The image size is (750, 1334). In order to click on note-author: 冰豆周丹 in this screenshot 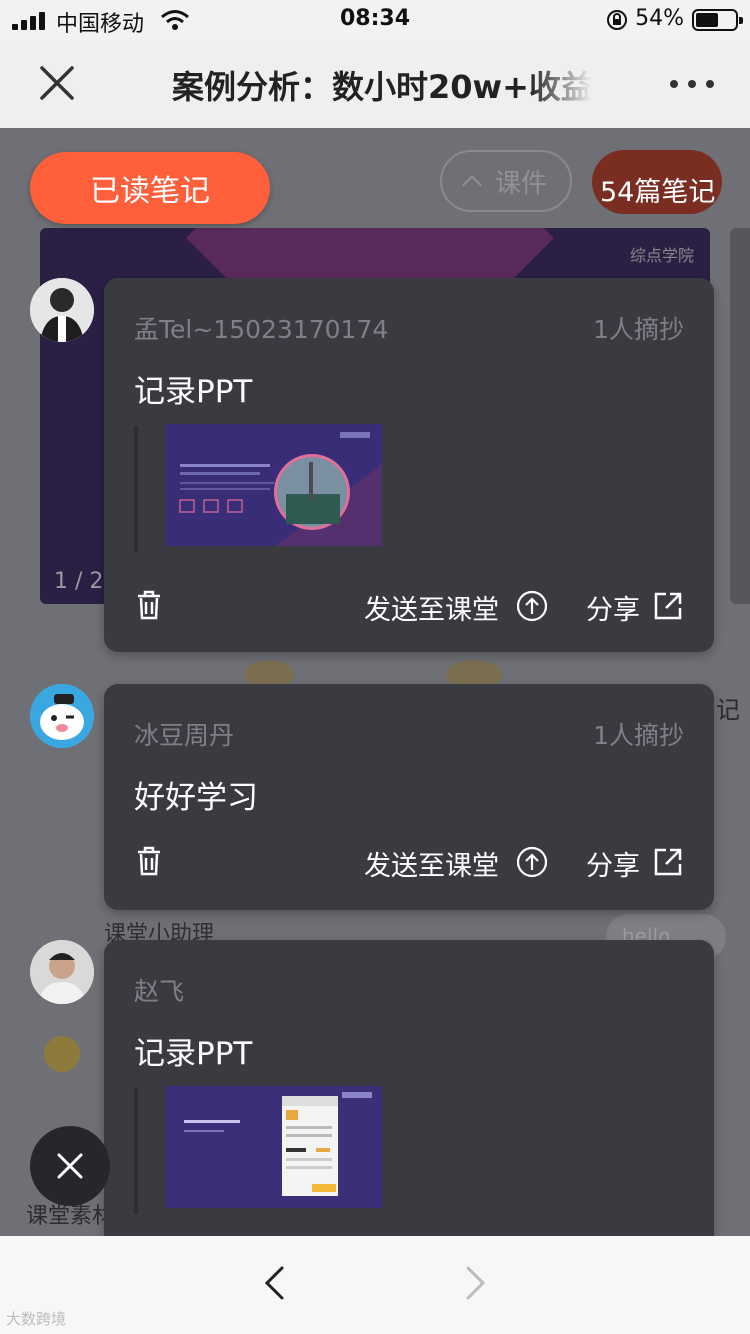, I will do `click(184, 734)`.